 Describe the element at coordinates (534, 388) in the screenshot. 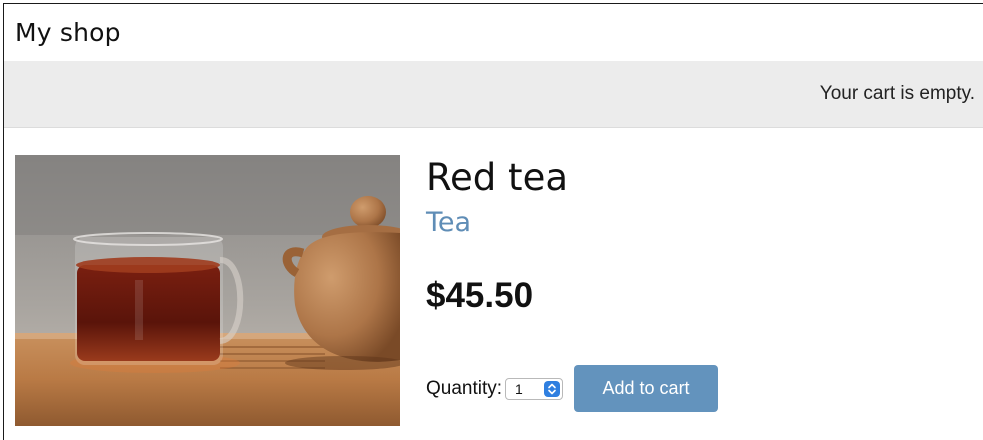

I see `quantity-stepper: 1` at that location.